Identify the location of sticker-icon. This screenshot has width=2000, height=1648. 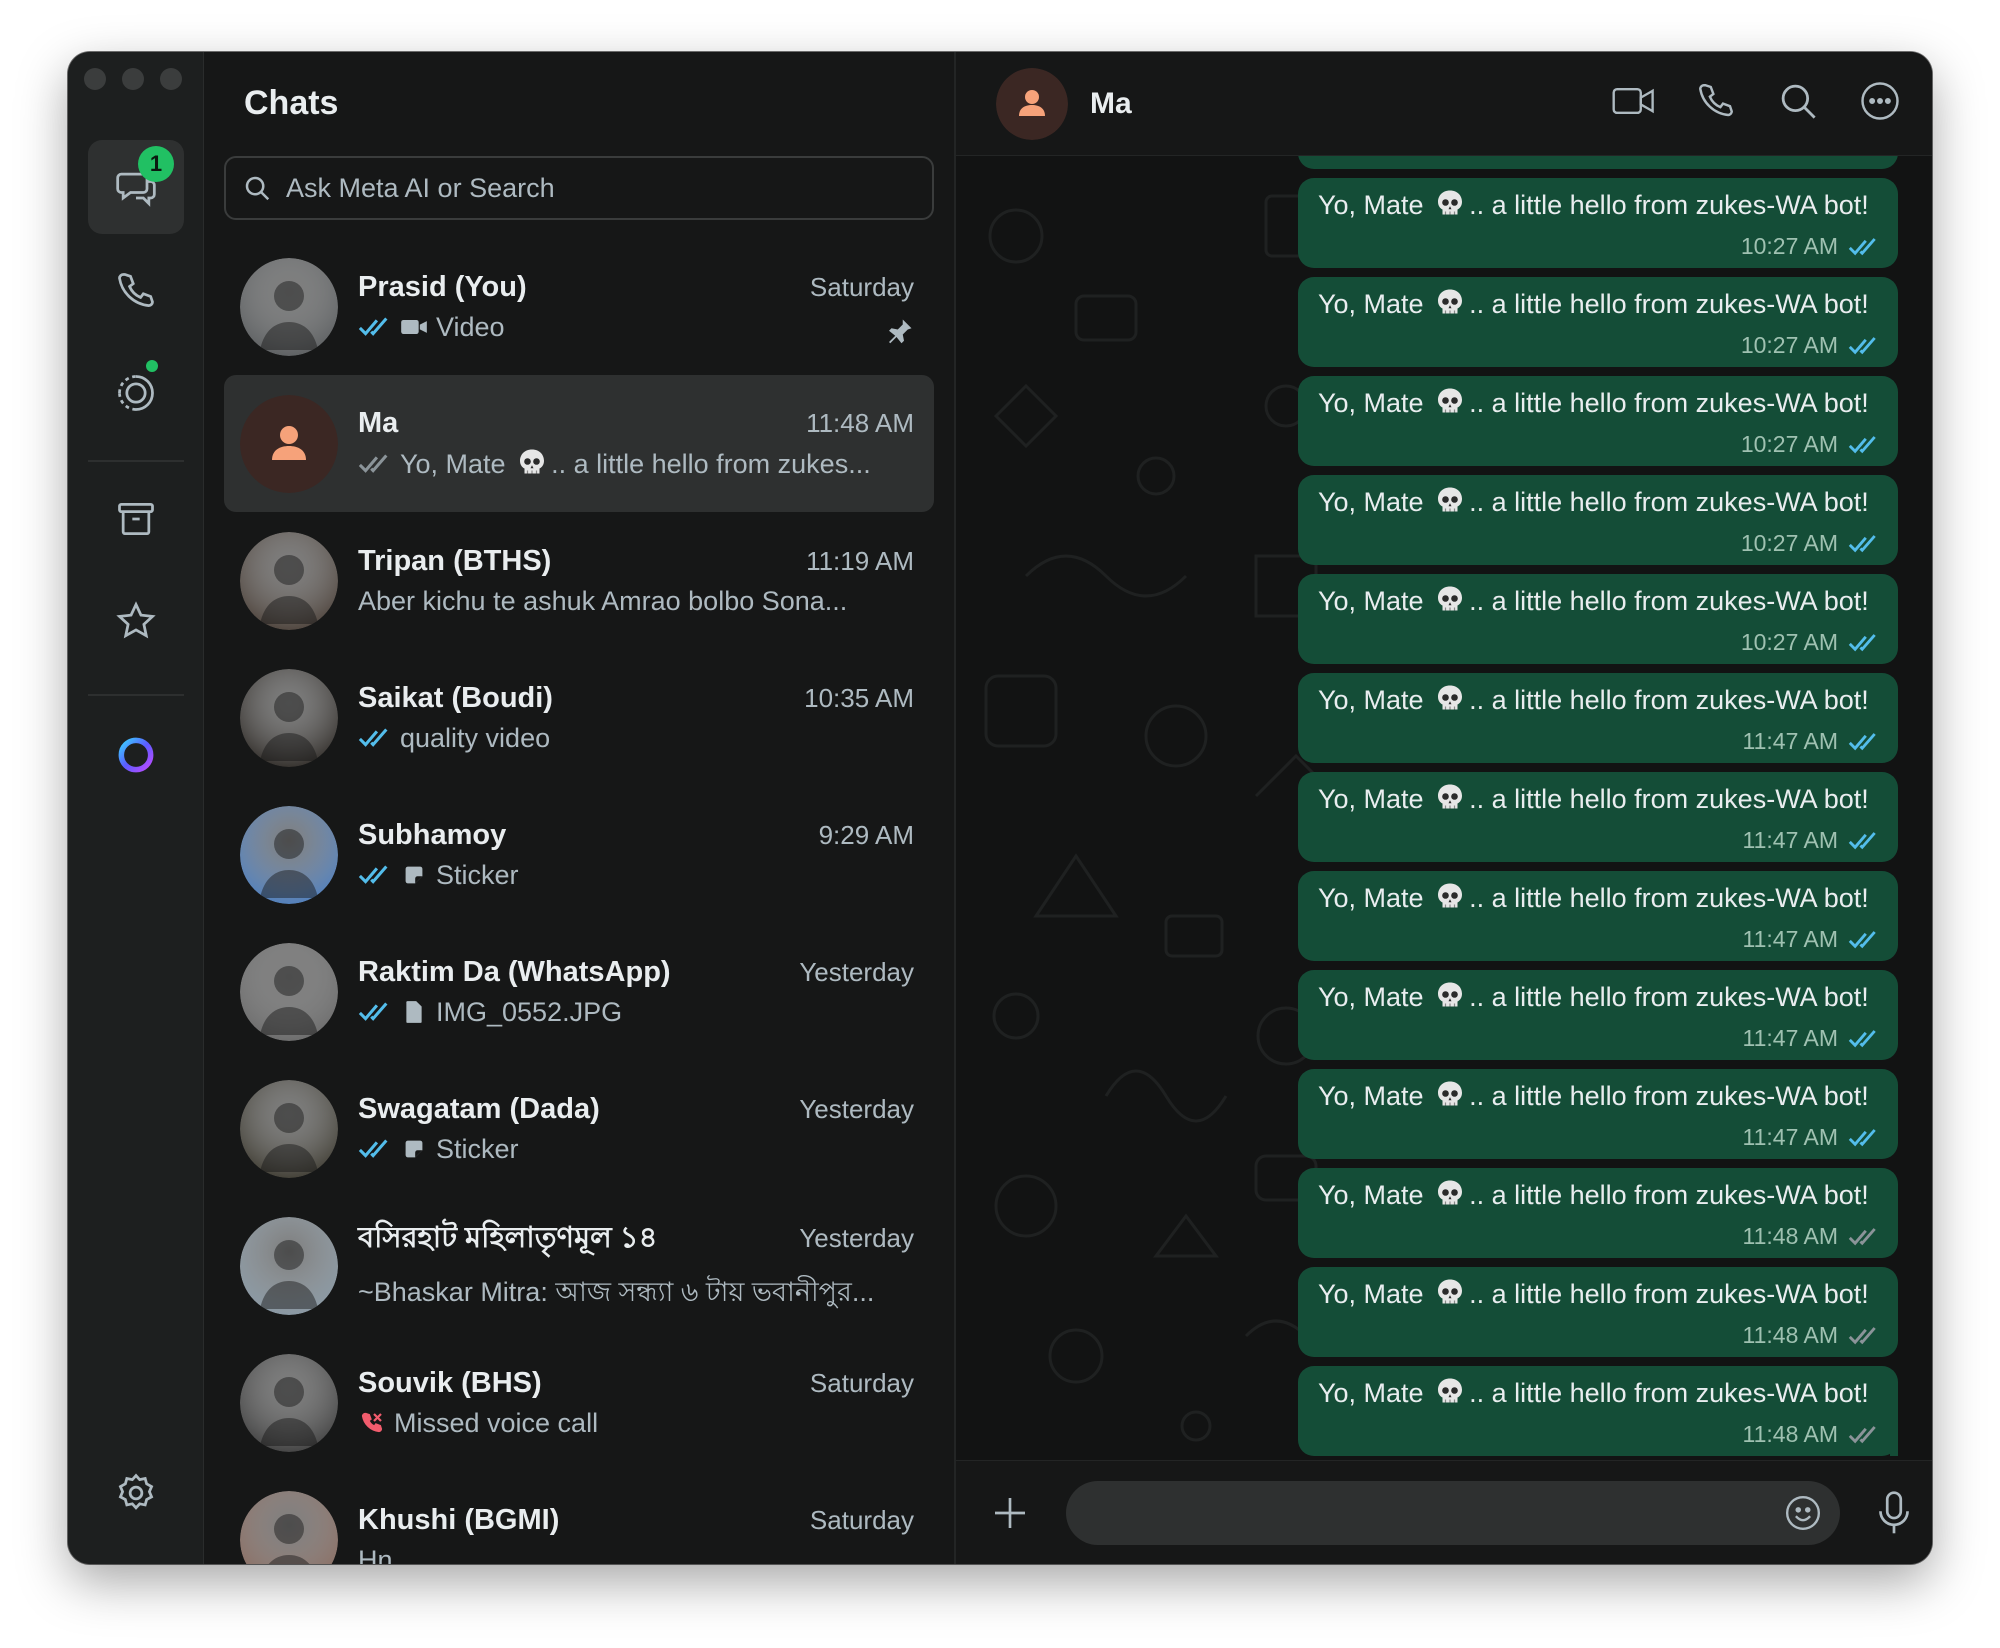
(414, 875).